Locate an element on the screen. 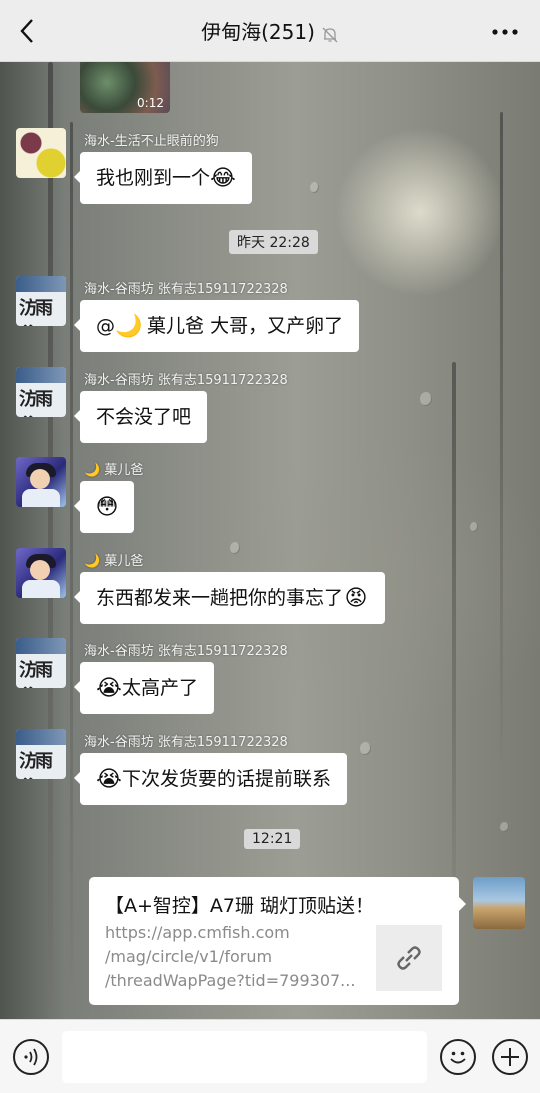  laughing-tears-emoji-icon: 😂 is located at coordinates (223, 178).